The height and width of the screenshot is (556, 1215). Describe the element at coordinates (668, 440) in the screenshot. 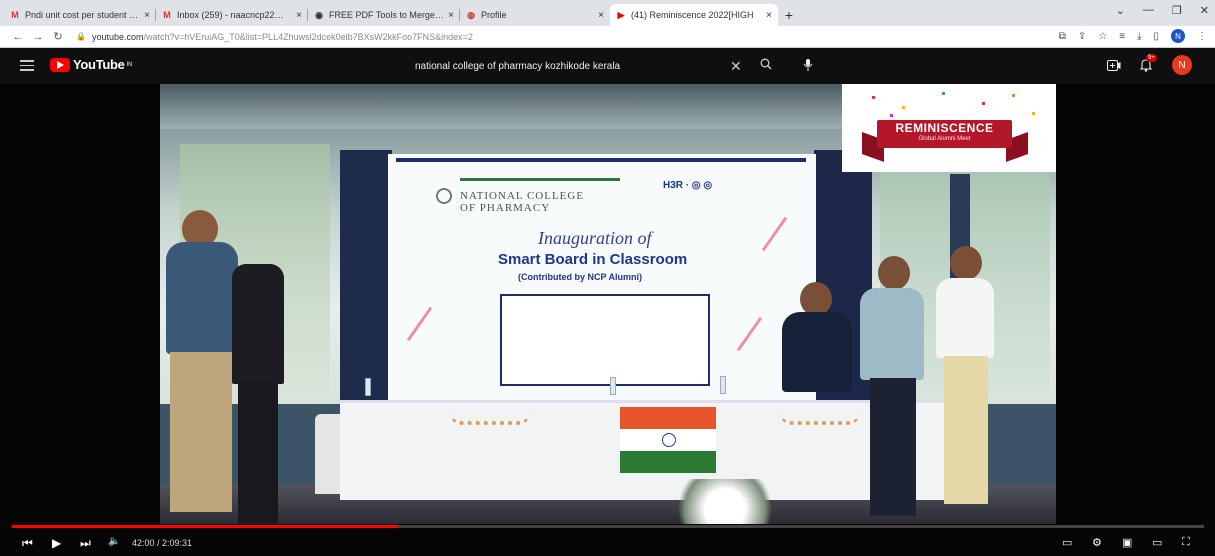

I see `indian-flag` at that location.